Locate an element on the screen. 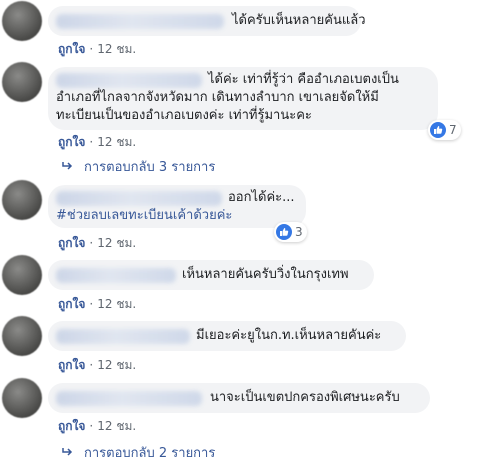 The image size is (497, 467). reaction-count: 7 is located at coordinates (444, 130).